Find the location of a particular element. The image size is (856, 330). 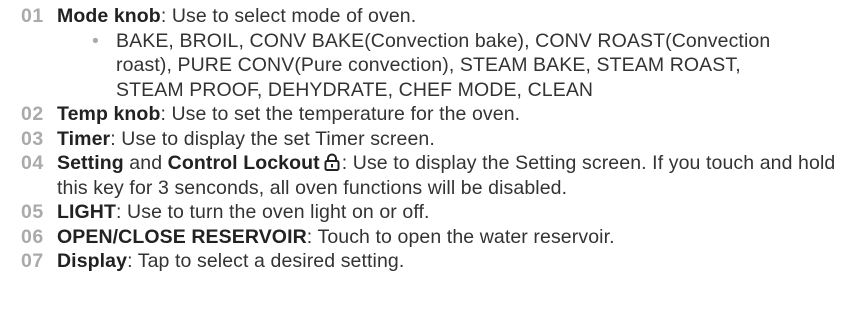

item-text: : Tap to select a desired setting. is located at coordinates (266, 261).